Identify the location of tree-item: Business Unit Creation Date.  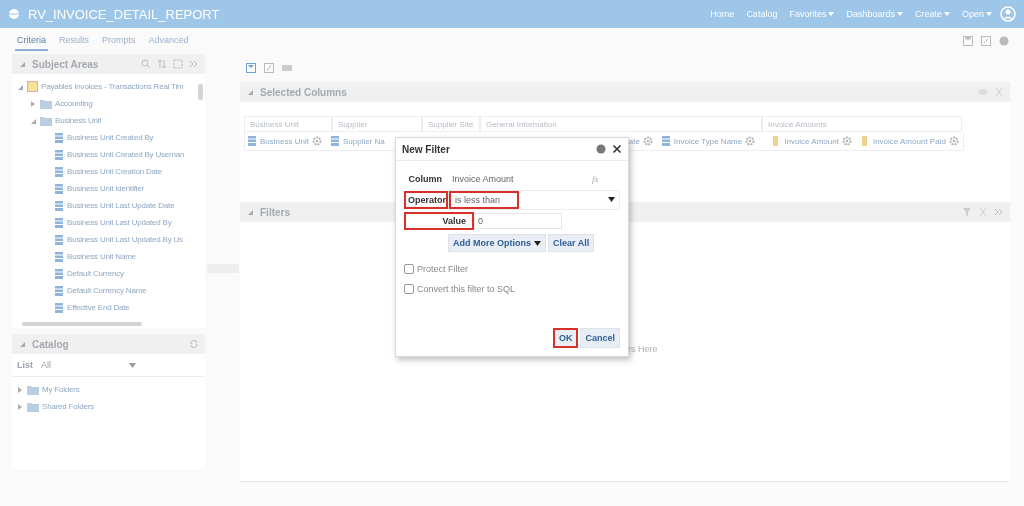
(115, 171).